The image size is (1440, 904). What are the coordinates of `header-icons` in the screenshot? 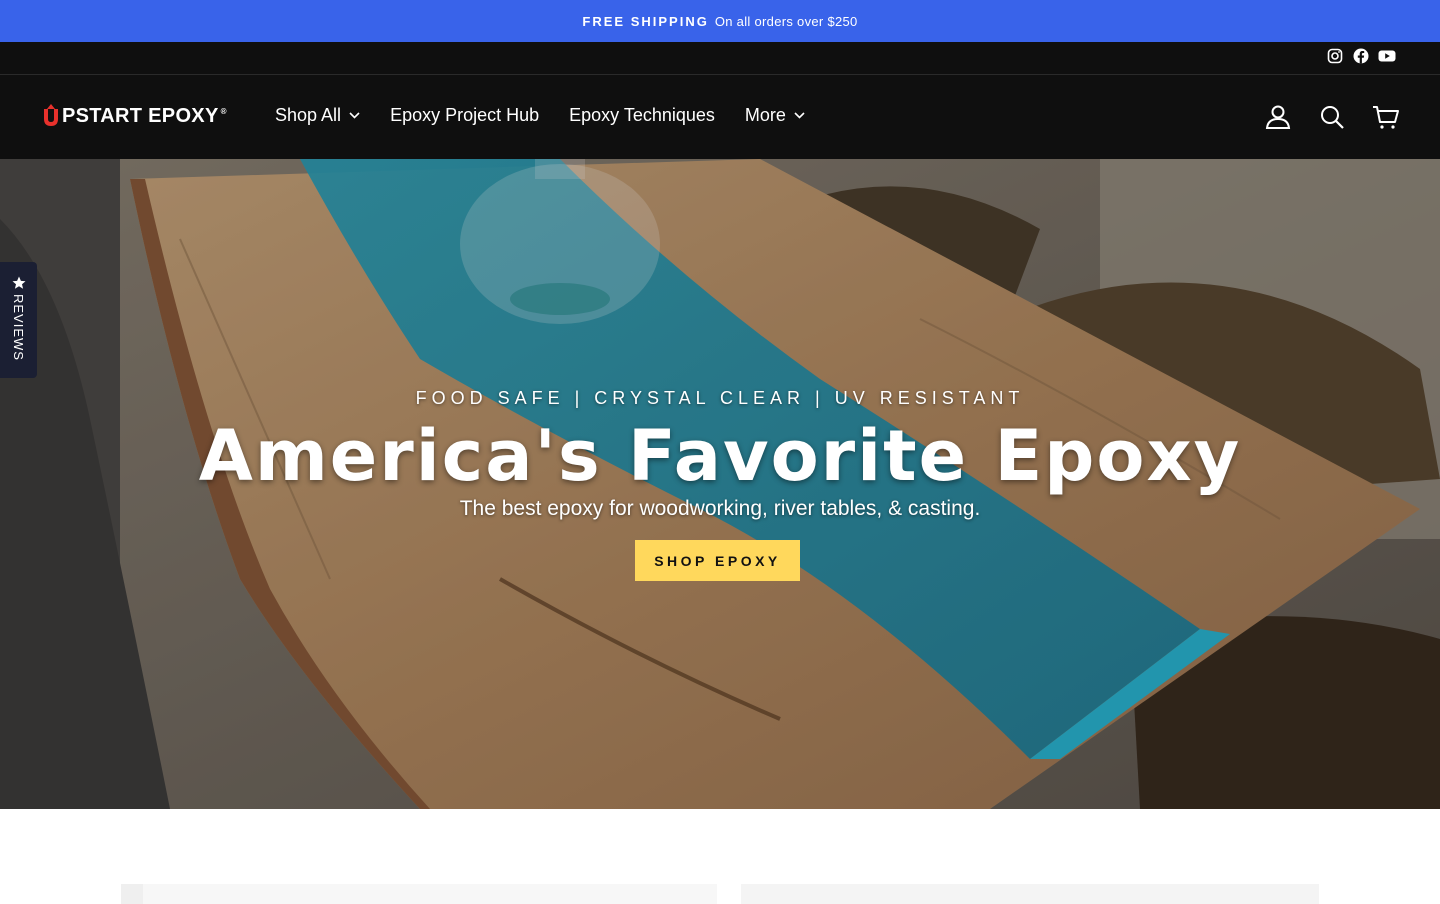 It's located at (1332, 117).